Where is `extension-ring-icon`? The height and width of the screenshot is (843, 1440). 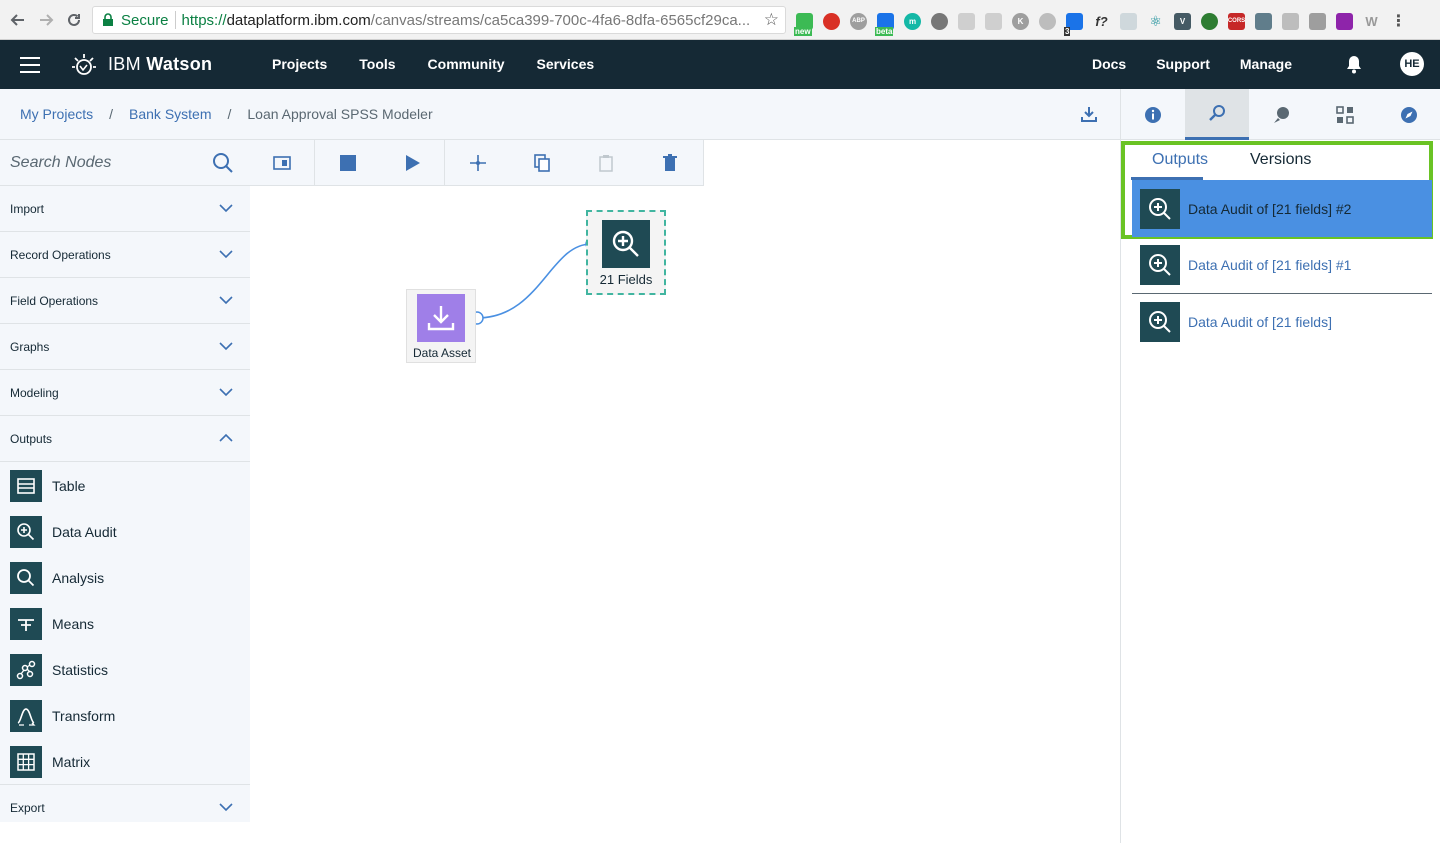
extension-ring-icon is located at coordinates (1209, 21).